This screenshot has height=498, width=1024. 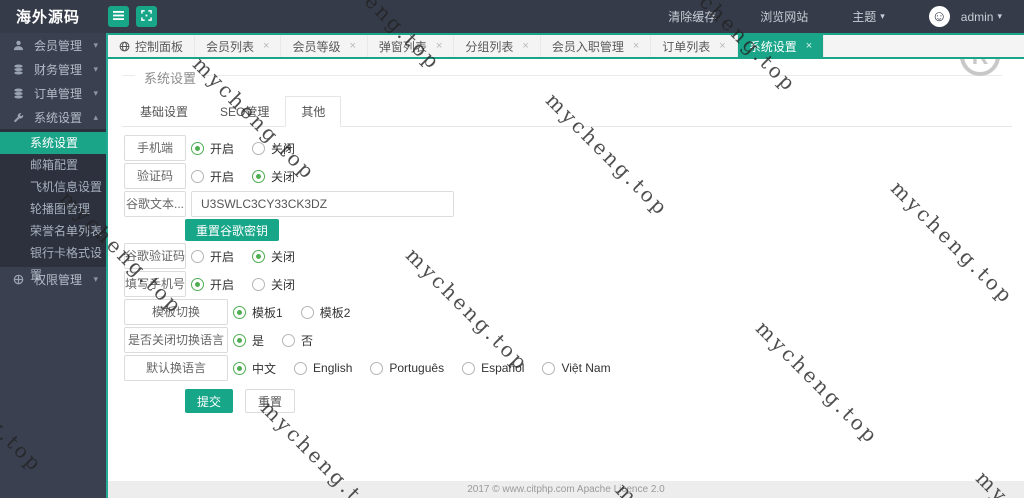 What do you see at coordinates (232, 230) in the screenshot?
I see `reset-google-key-button: 重置谷歌密钥` at bounding box center [232, 230].